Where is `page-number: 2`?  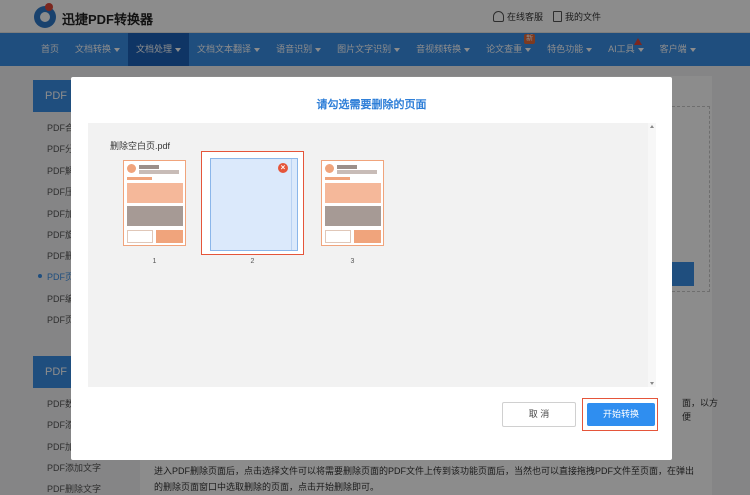
page-number: 2 is located at coordinates (252, 261).